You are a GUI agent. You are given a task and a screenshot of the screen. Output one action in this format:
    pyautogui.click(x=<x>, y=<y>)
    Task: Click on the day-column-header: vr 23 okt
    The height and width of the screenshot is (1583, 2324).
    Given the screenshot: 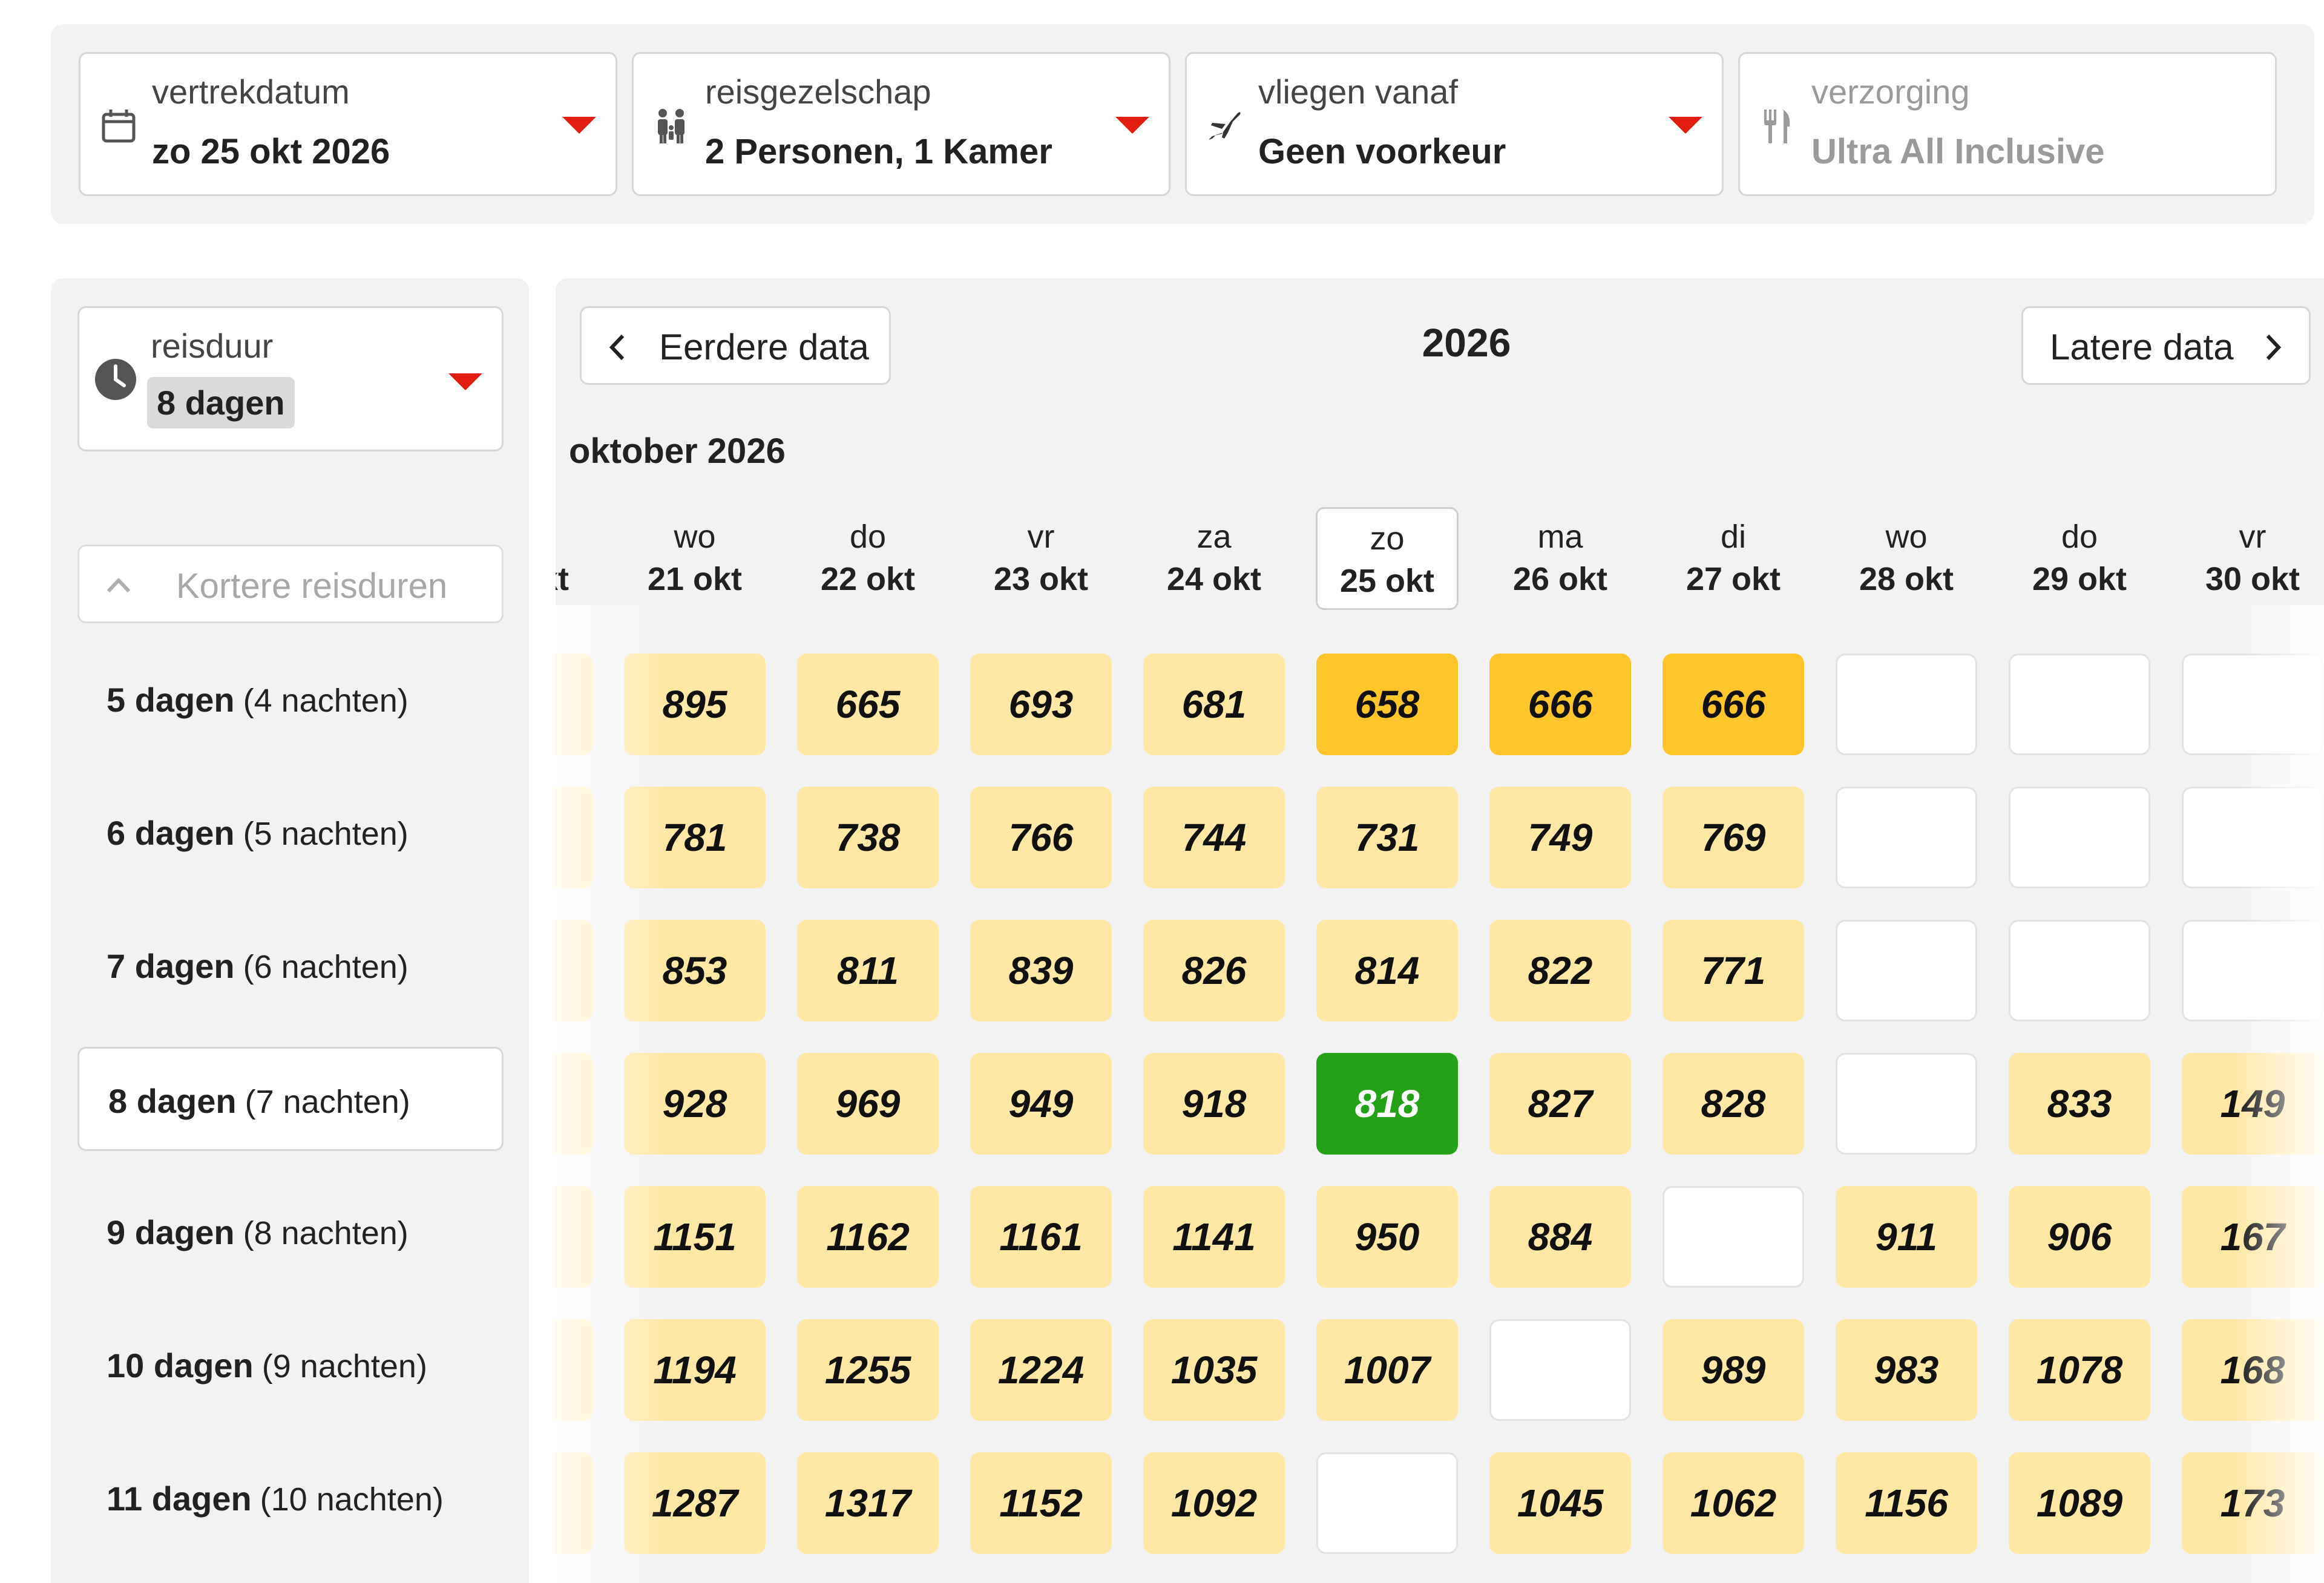 What is the action you would take?
    pyautogui.click(x=1041, y=558)
    